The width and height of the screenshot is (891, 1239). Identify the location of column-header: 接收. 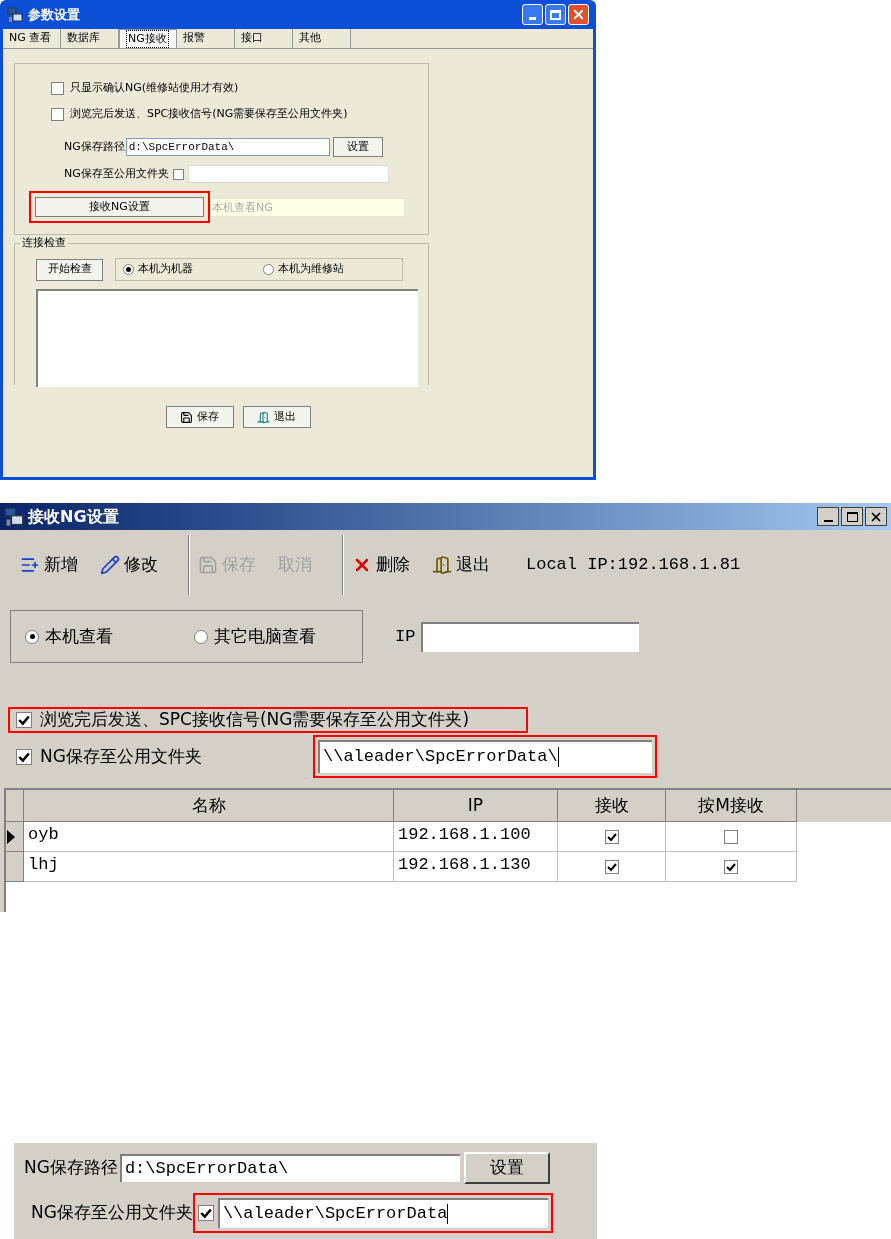
(612, 806).